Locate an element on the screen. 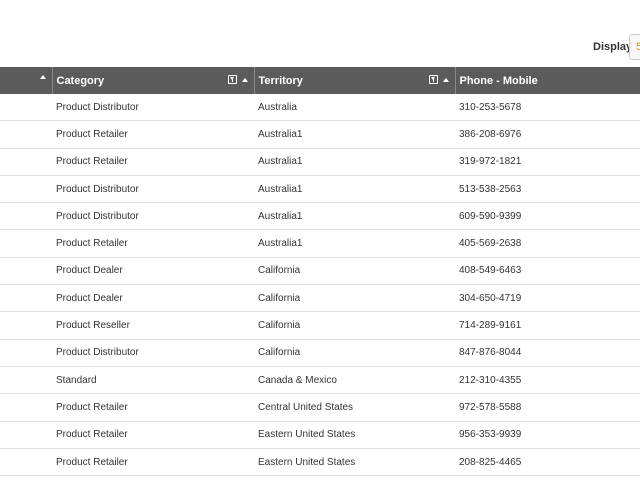  table-row: Product Retailer Australia1 319-972-1821 is located at coordinates (320, 162).